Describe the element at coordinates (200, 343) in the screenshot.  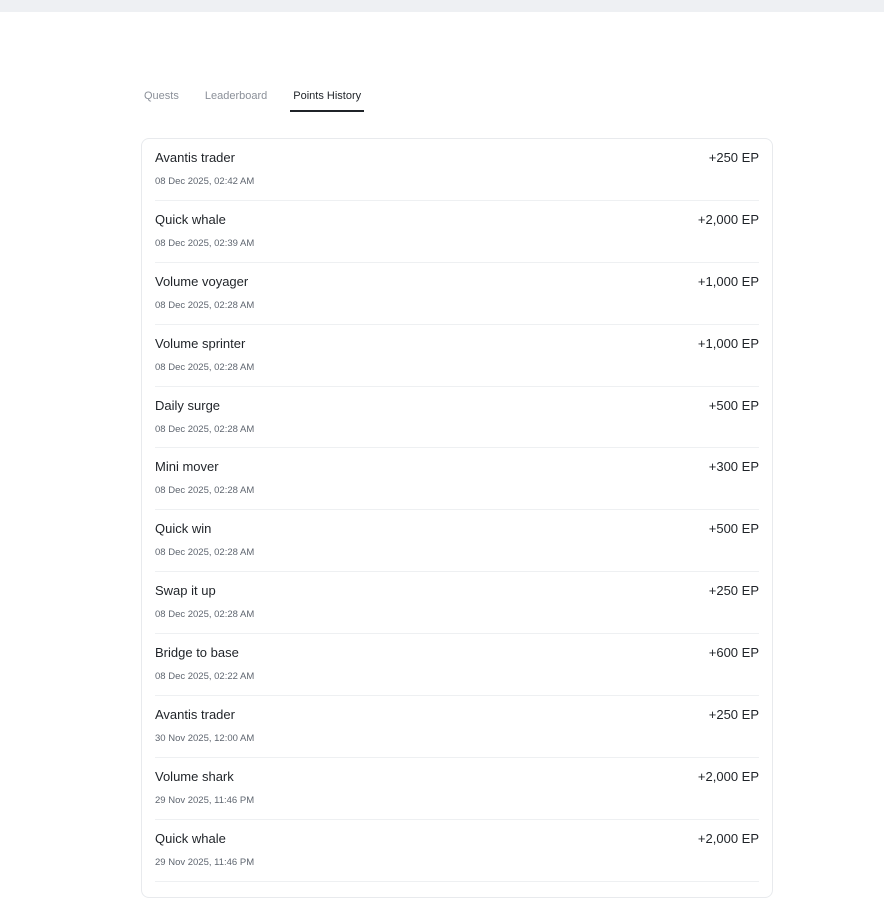
I see `history-title: Volume sprinter` at that location.